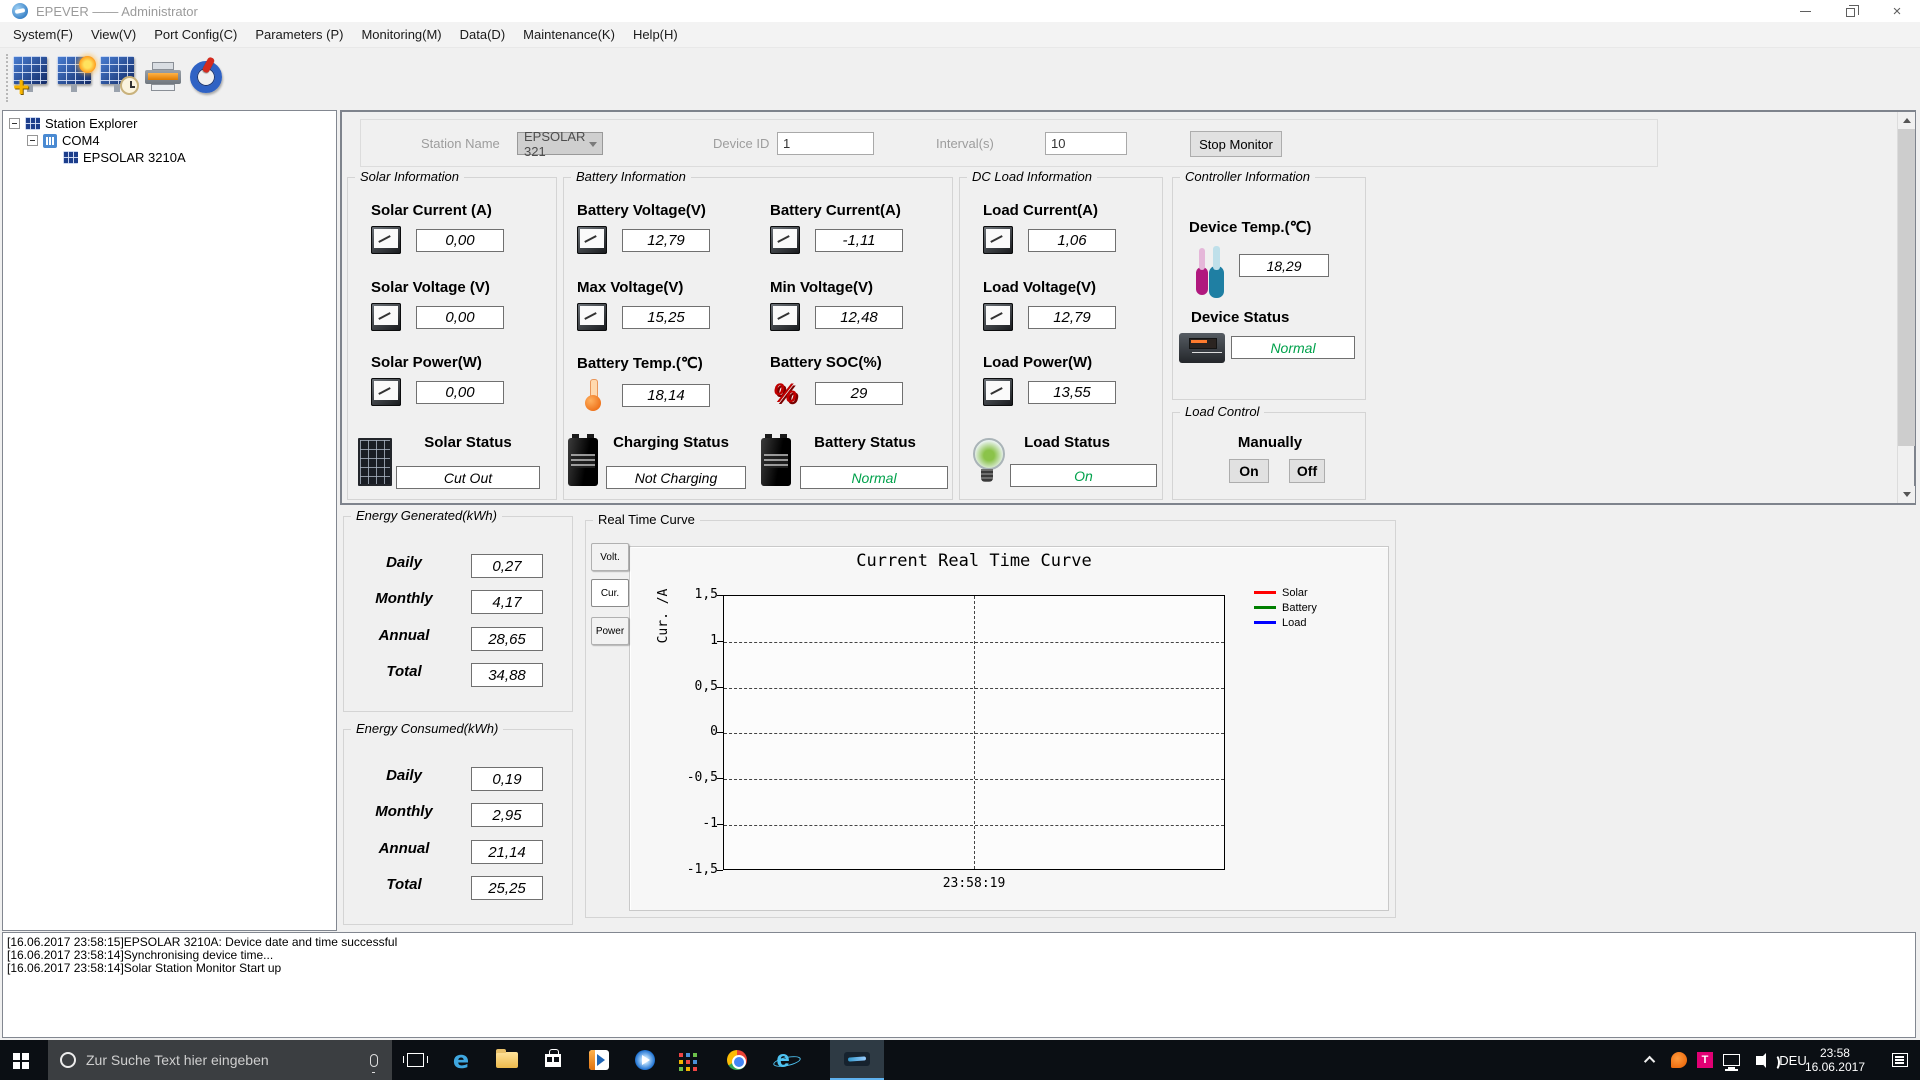  What do you see at coordinates (1265, 607) in the screenshot?
I see `battery-series-swatch` at bounding box center [1265, 607].